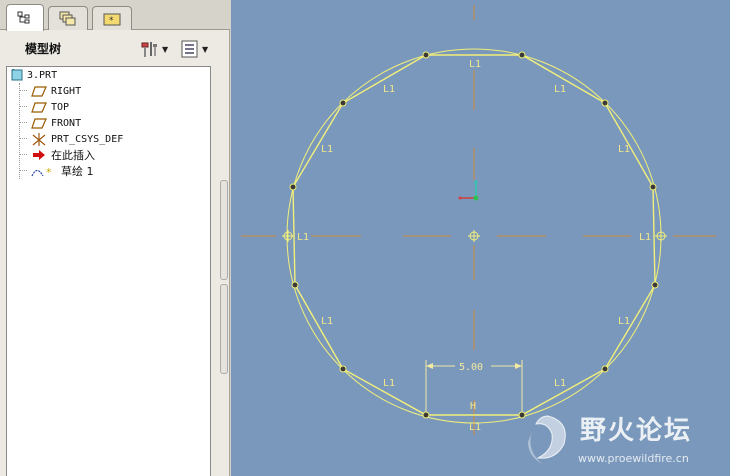  I want to click on tree-guide-line, so click(19, 131).